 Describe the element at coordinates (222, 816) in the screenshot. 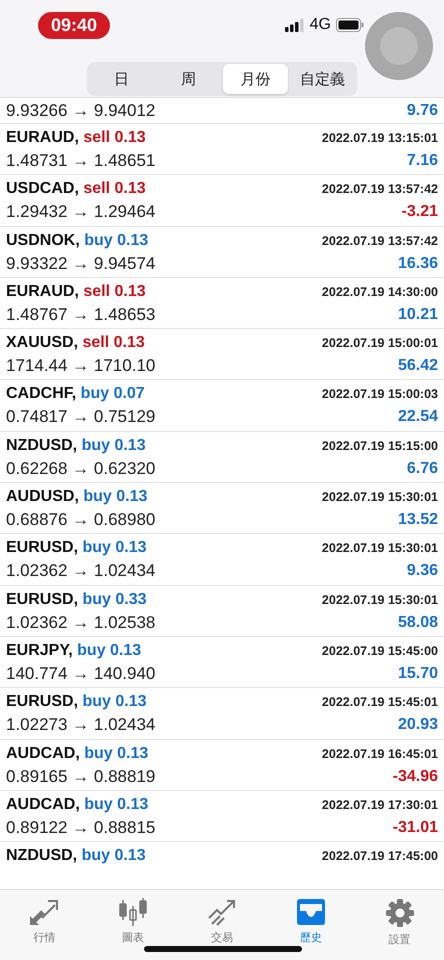

I see `deal-row: AUDCAD, buy 0.13 2022.07.19 17:30:01 0.89122 → 0.88815 -31.01` at that location.